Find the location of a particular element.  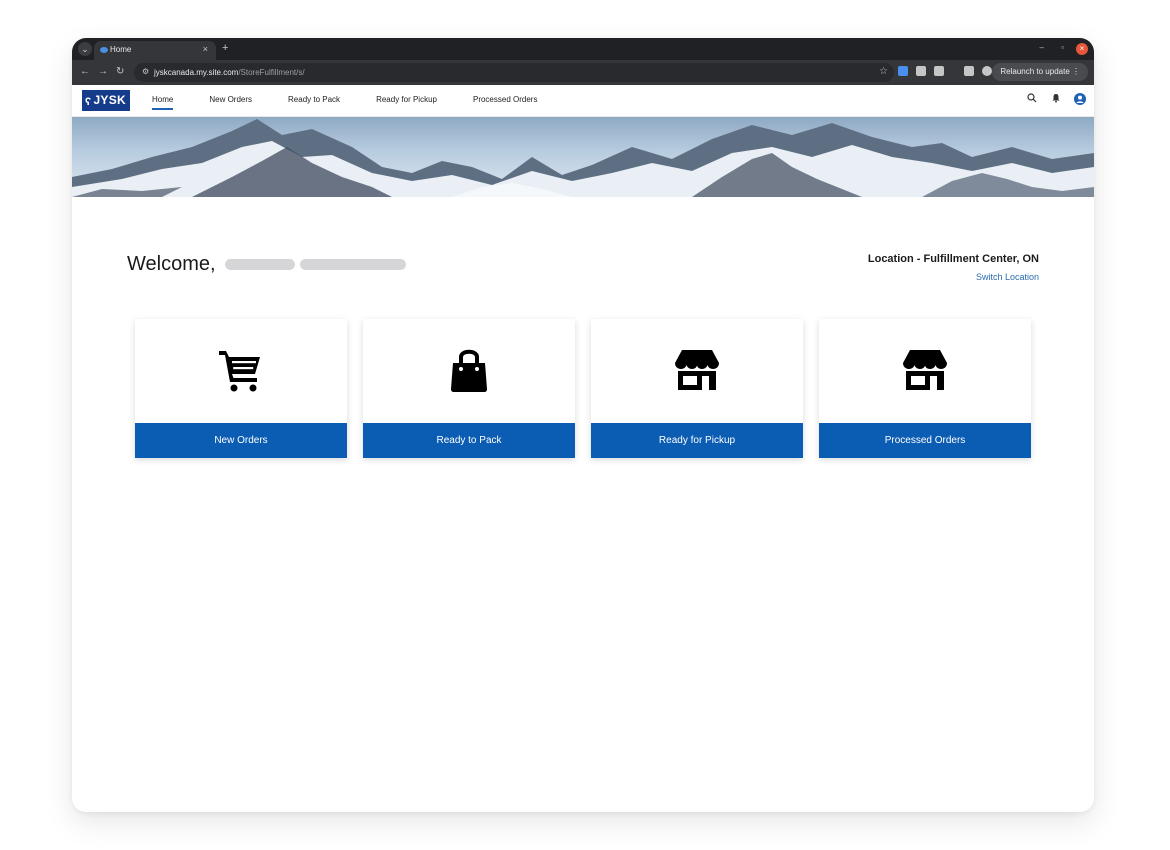

switch-location-link: Switch Location is located at coordinates (1007, 277).